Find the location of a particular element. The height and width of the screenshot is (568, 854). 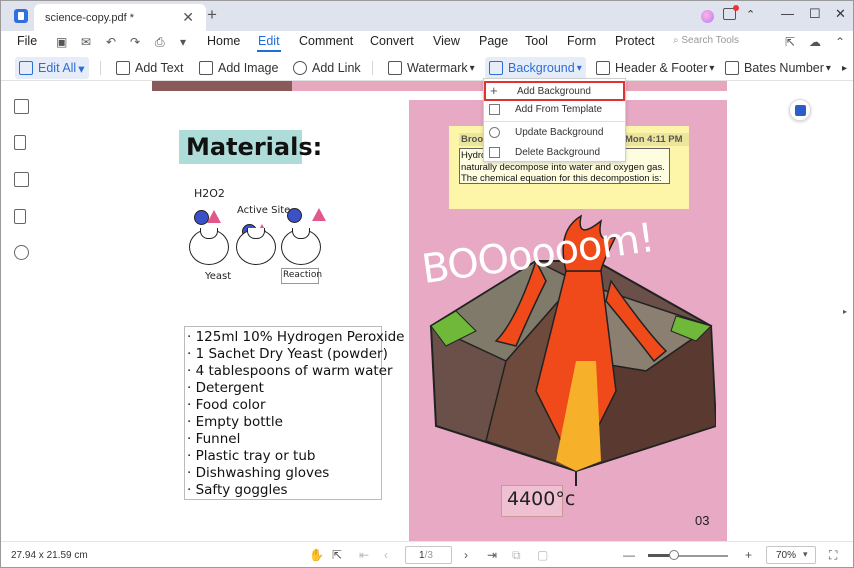

menu-page: Page is located at coordinates (493, 41).